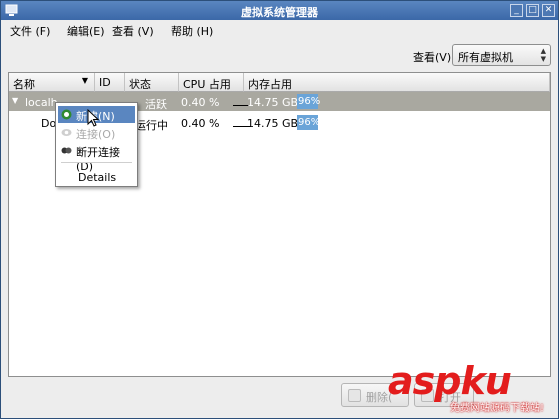 The image size is (559, 419). I want to click on column-header-cpu: CPU 占用, so click(211, 82).